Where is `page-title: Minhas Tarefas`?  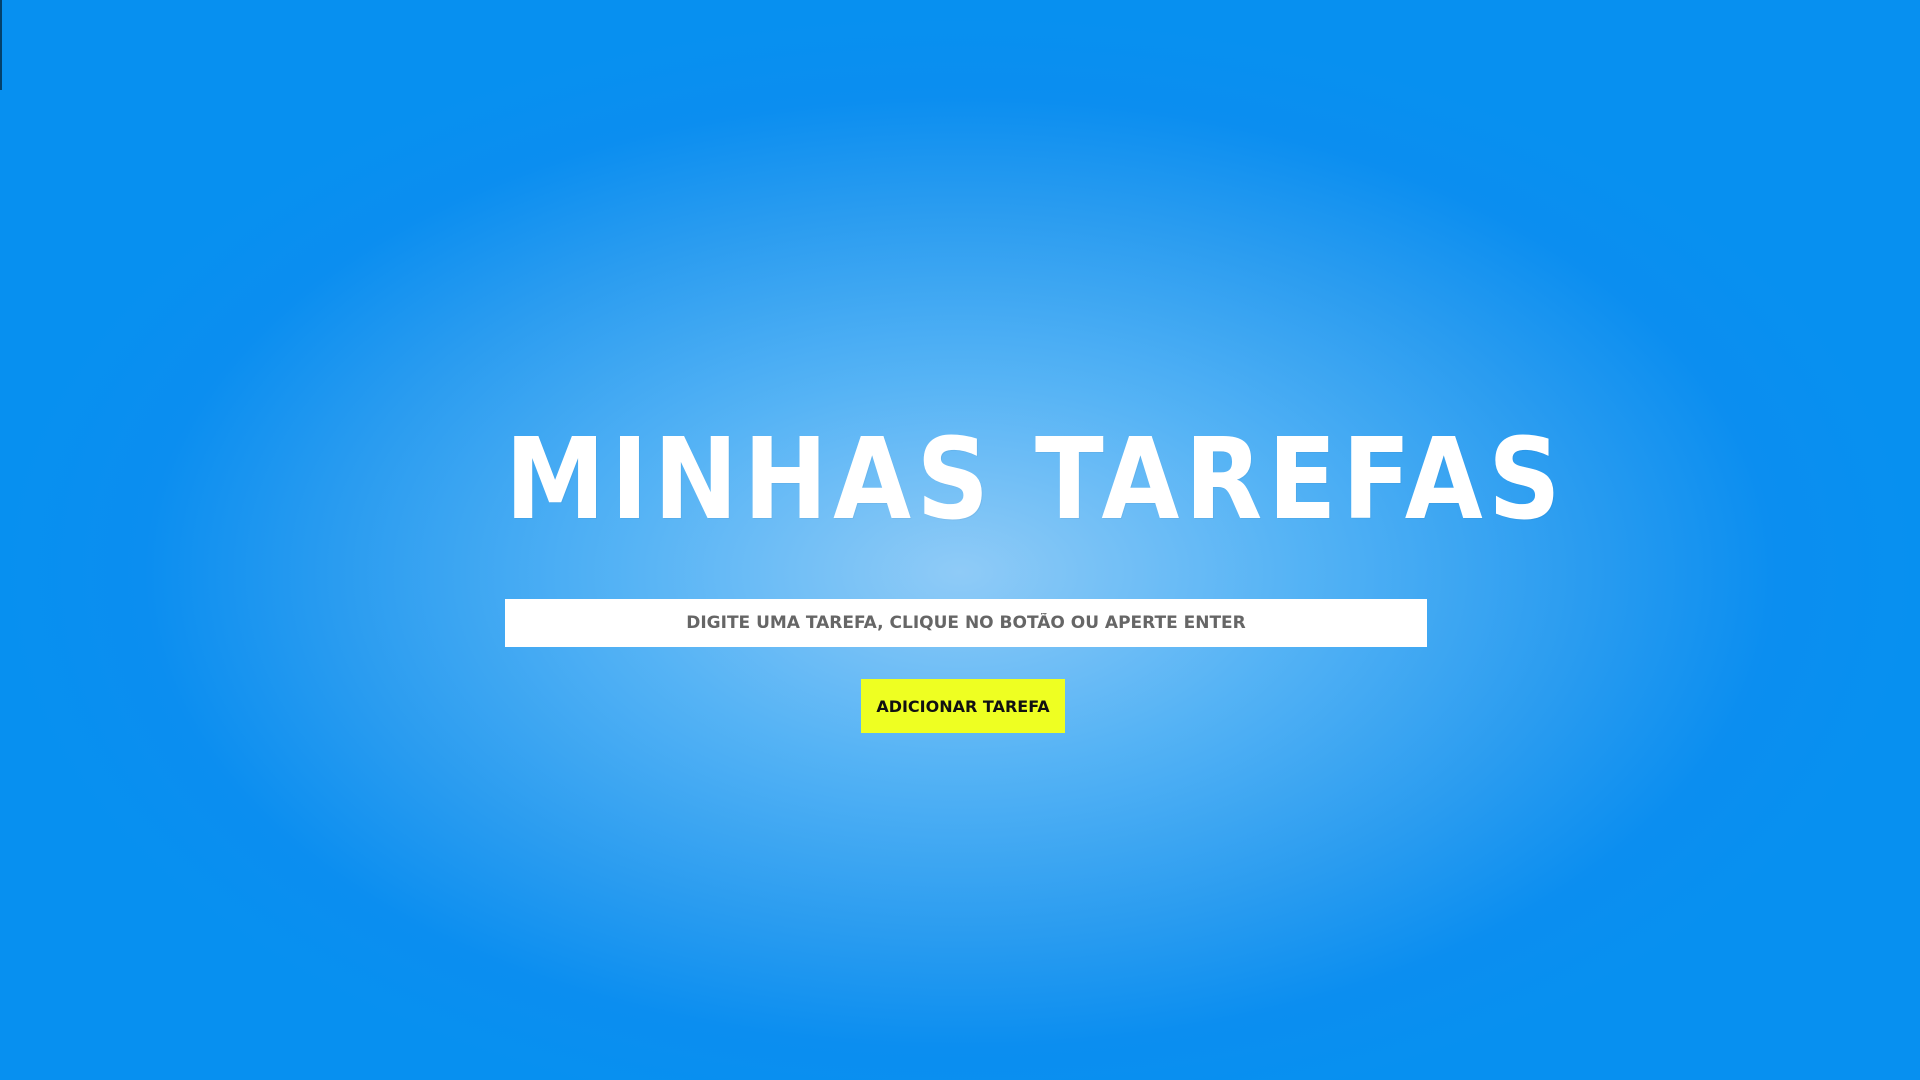
page-title: Minhas Tarefas is located at coordinates (1036, 480).